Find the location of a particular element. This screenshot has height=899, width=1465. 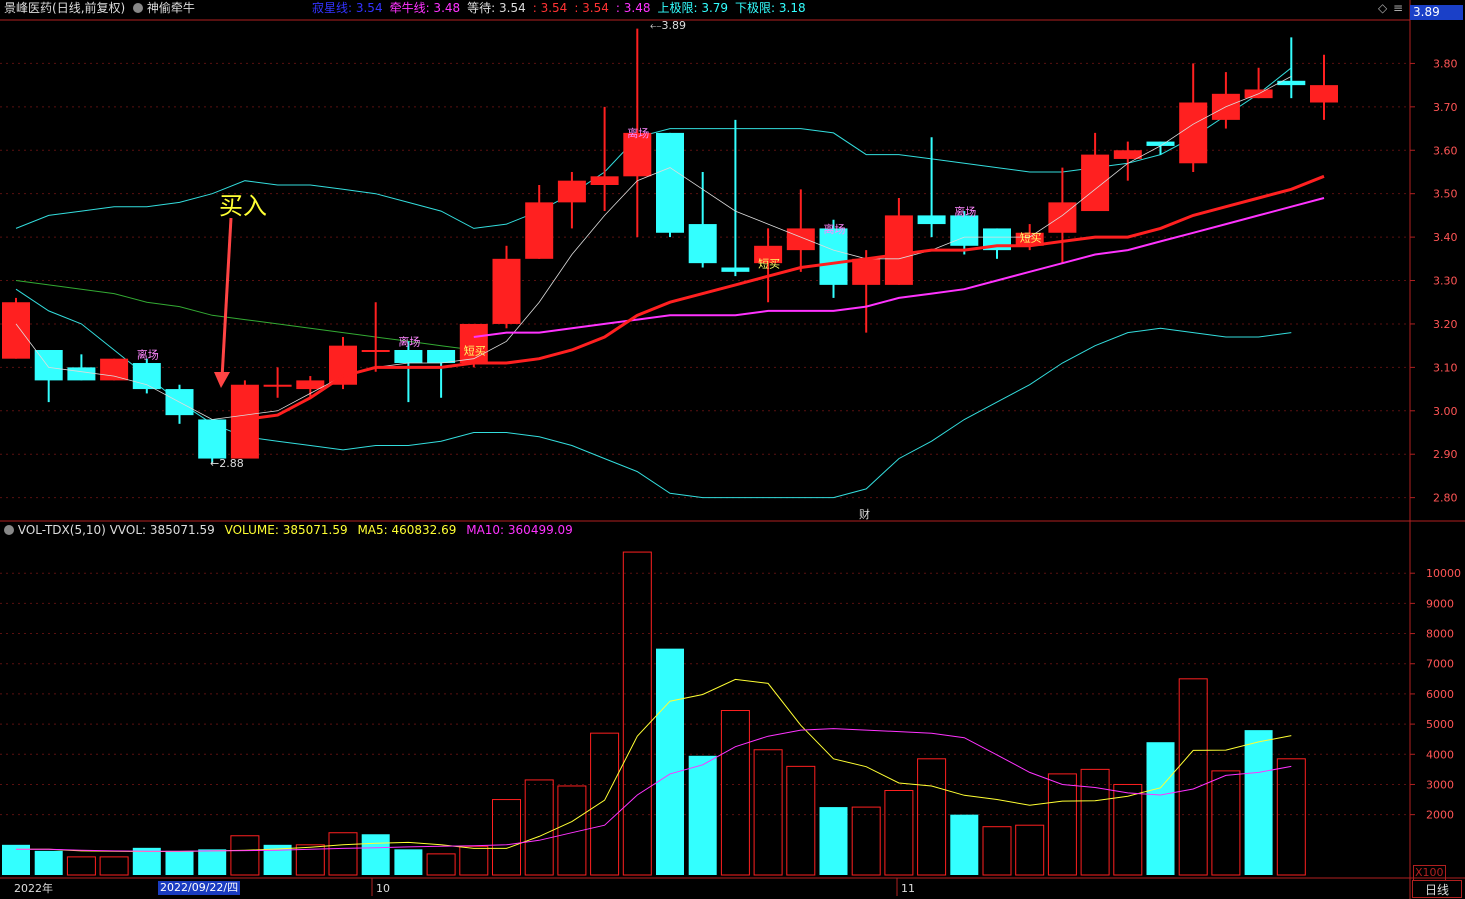

high-price-label: ⤌3.89 is located at coordinates (668, 25).